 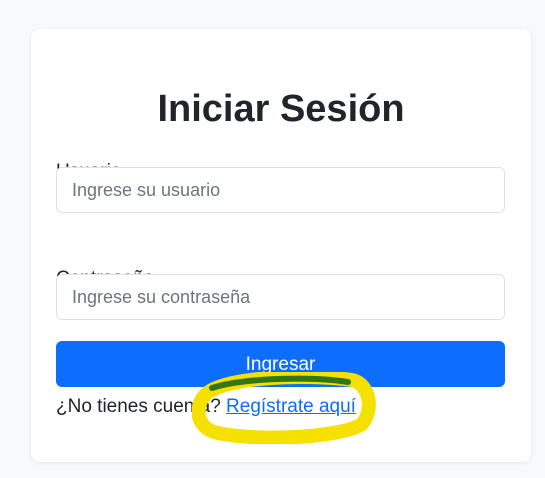 I want to click on register-prompt-text: ¿No tienes cuenta?, so click(x=138, y=406).